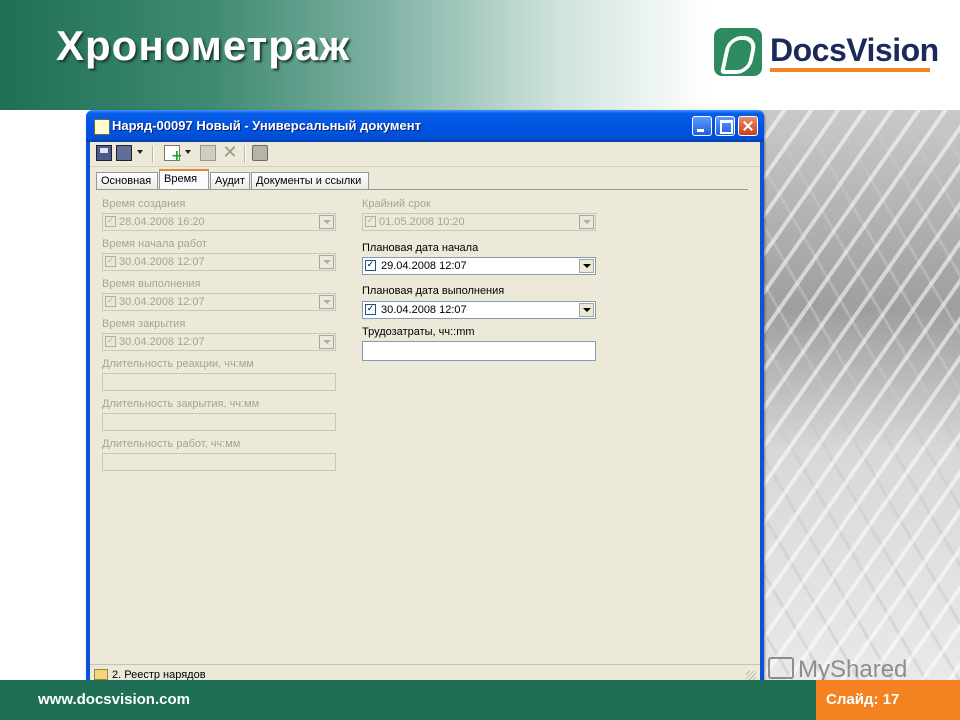 Image resolution: width=960 pixels, height=720 pixels. What do you see at coordinates (748, 126) in the screenshot?
I see `close-button` at bounding box center [748, 126].